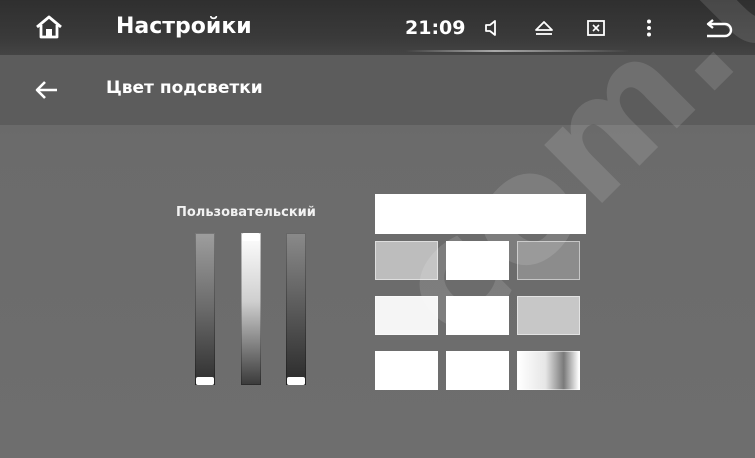  What do you see at coordinates (49, 27) in the screenshot?
I see `home-icon` at bounding box center [49, 27].